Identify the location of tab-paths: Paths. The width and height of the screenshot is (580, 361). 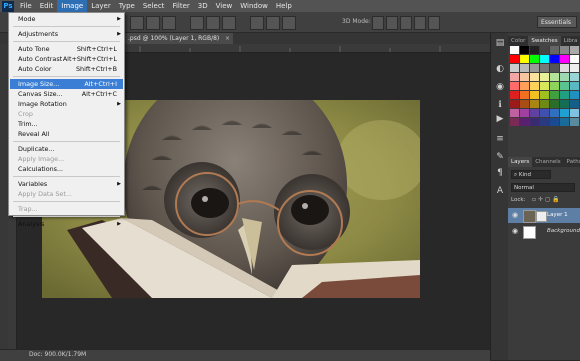
(572, 162).